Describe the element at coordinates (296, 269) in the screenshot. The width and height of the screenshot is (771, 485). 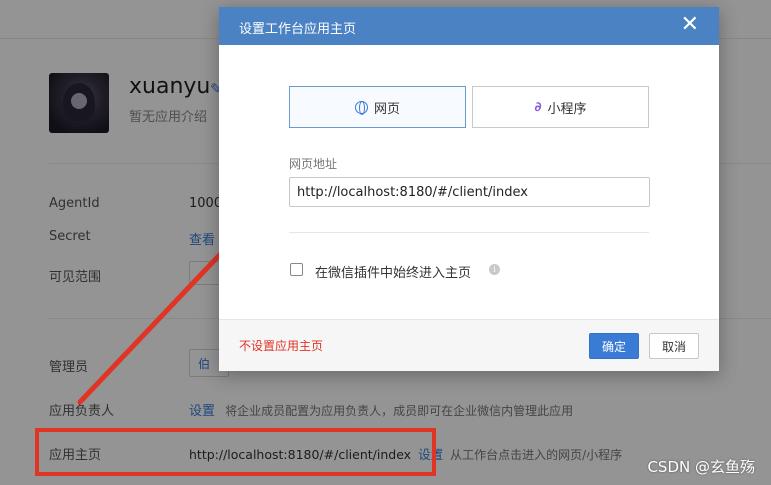
I see `always-enter-home-checkbox` at that location.